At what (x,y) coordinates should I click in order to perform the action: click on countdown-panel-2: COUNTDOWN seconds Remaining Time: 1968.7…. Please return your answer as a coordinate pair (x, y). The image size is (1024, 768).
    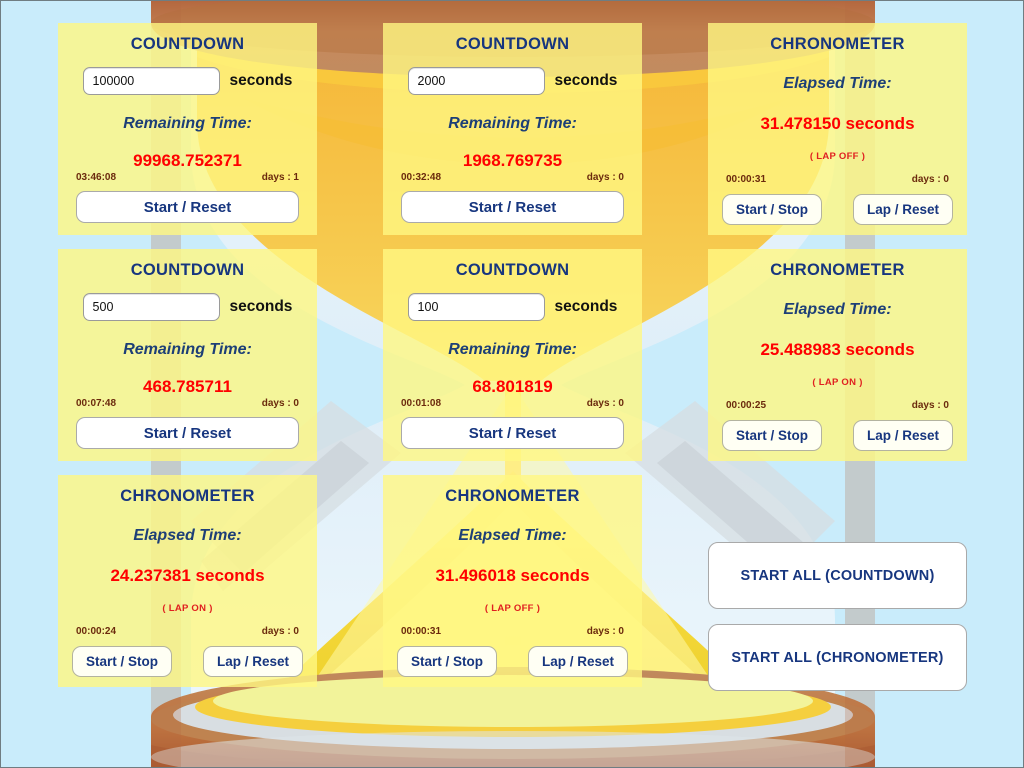
    Looking at the image, I should click on (512, 129).